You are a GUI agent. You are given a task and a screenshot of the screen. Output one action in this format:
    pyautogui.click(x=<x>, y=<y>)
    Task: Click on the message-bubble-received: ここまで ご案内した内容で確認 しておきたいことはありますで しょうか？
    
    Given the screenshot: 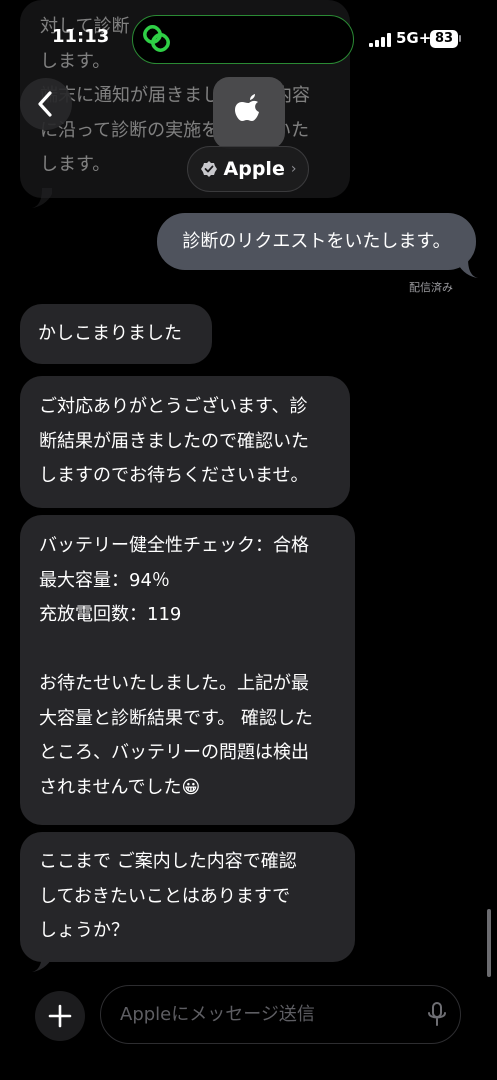 What is the action you would take?
    pyautogui.click(x=187, y=897)
    